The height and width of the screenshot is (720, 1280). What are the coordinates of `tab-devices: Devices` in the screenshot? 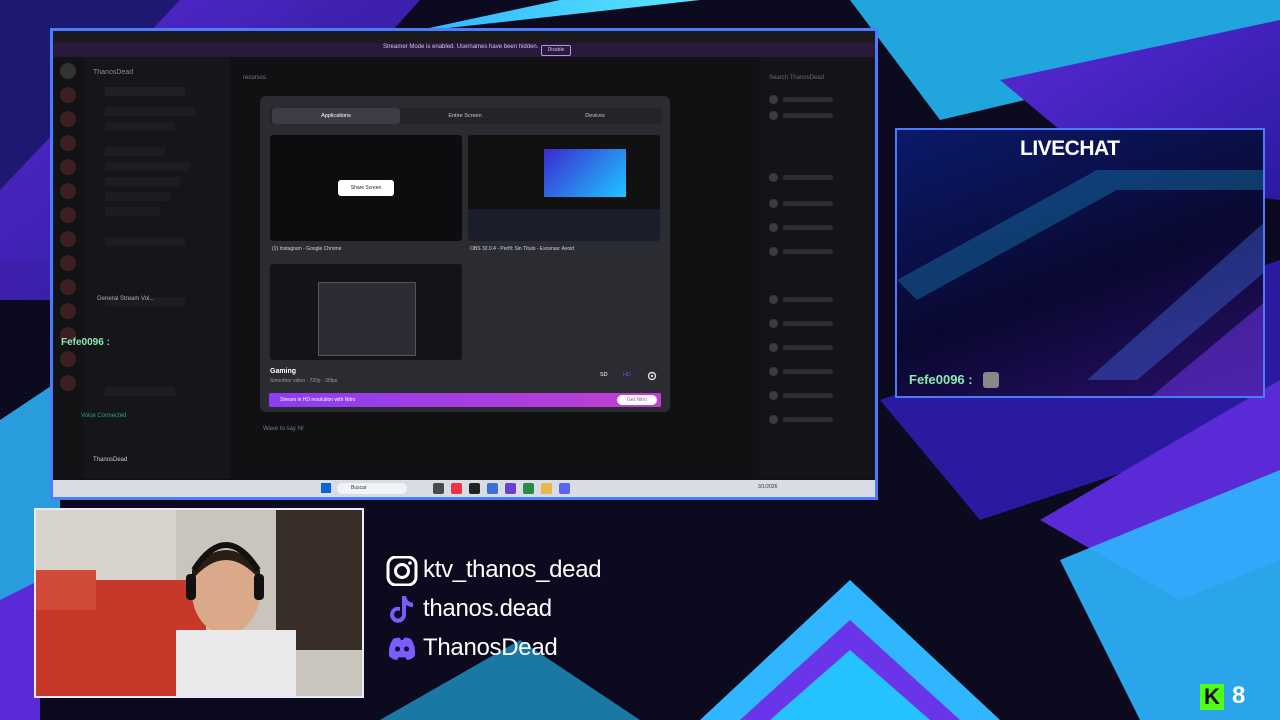 It's located at (595, 116).